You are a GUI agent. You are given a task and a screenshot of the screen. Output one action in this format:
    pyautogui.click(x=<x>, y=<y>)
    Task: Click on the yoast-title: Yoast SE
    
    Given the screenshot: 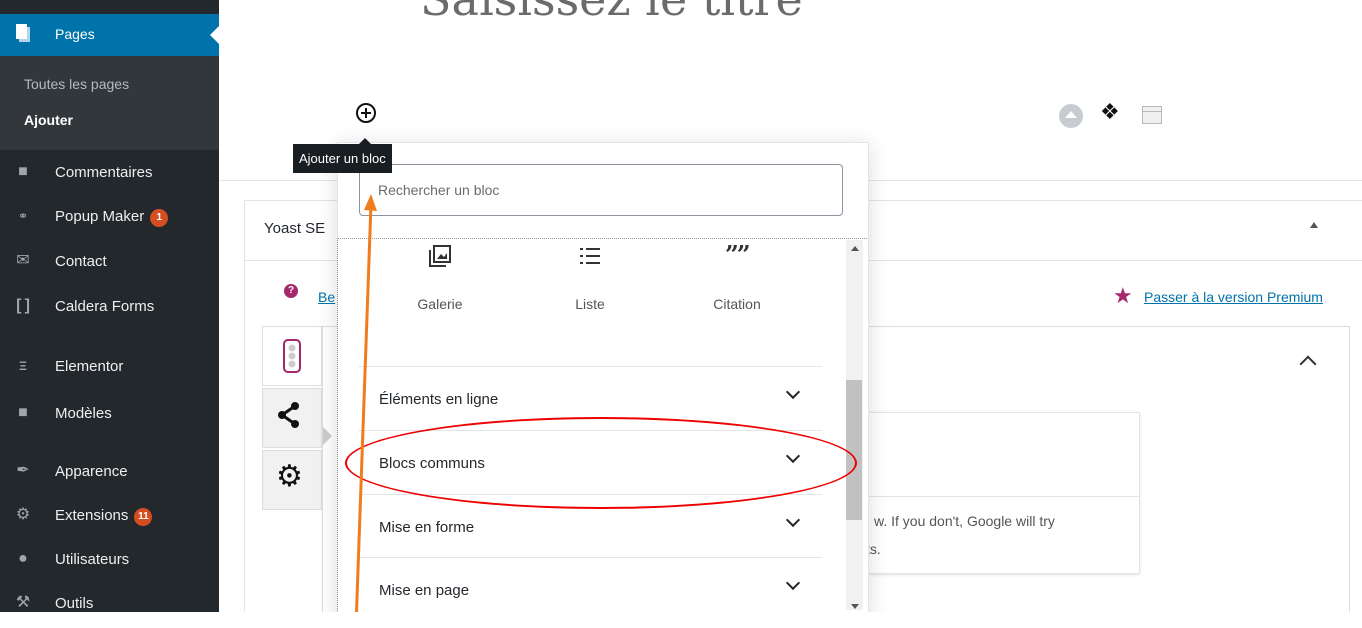 What is the action you would take?
    pyautogui.click(x=295, y=228)
    